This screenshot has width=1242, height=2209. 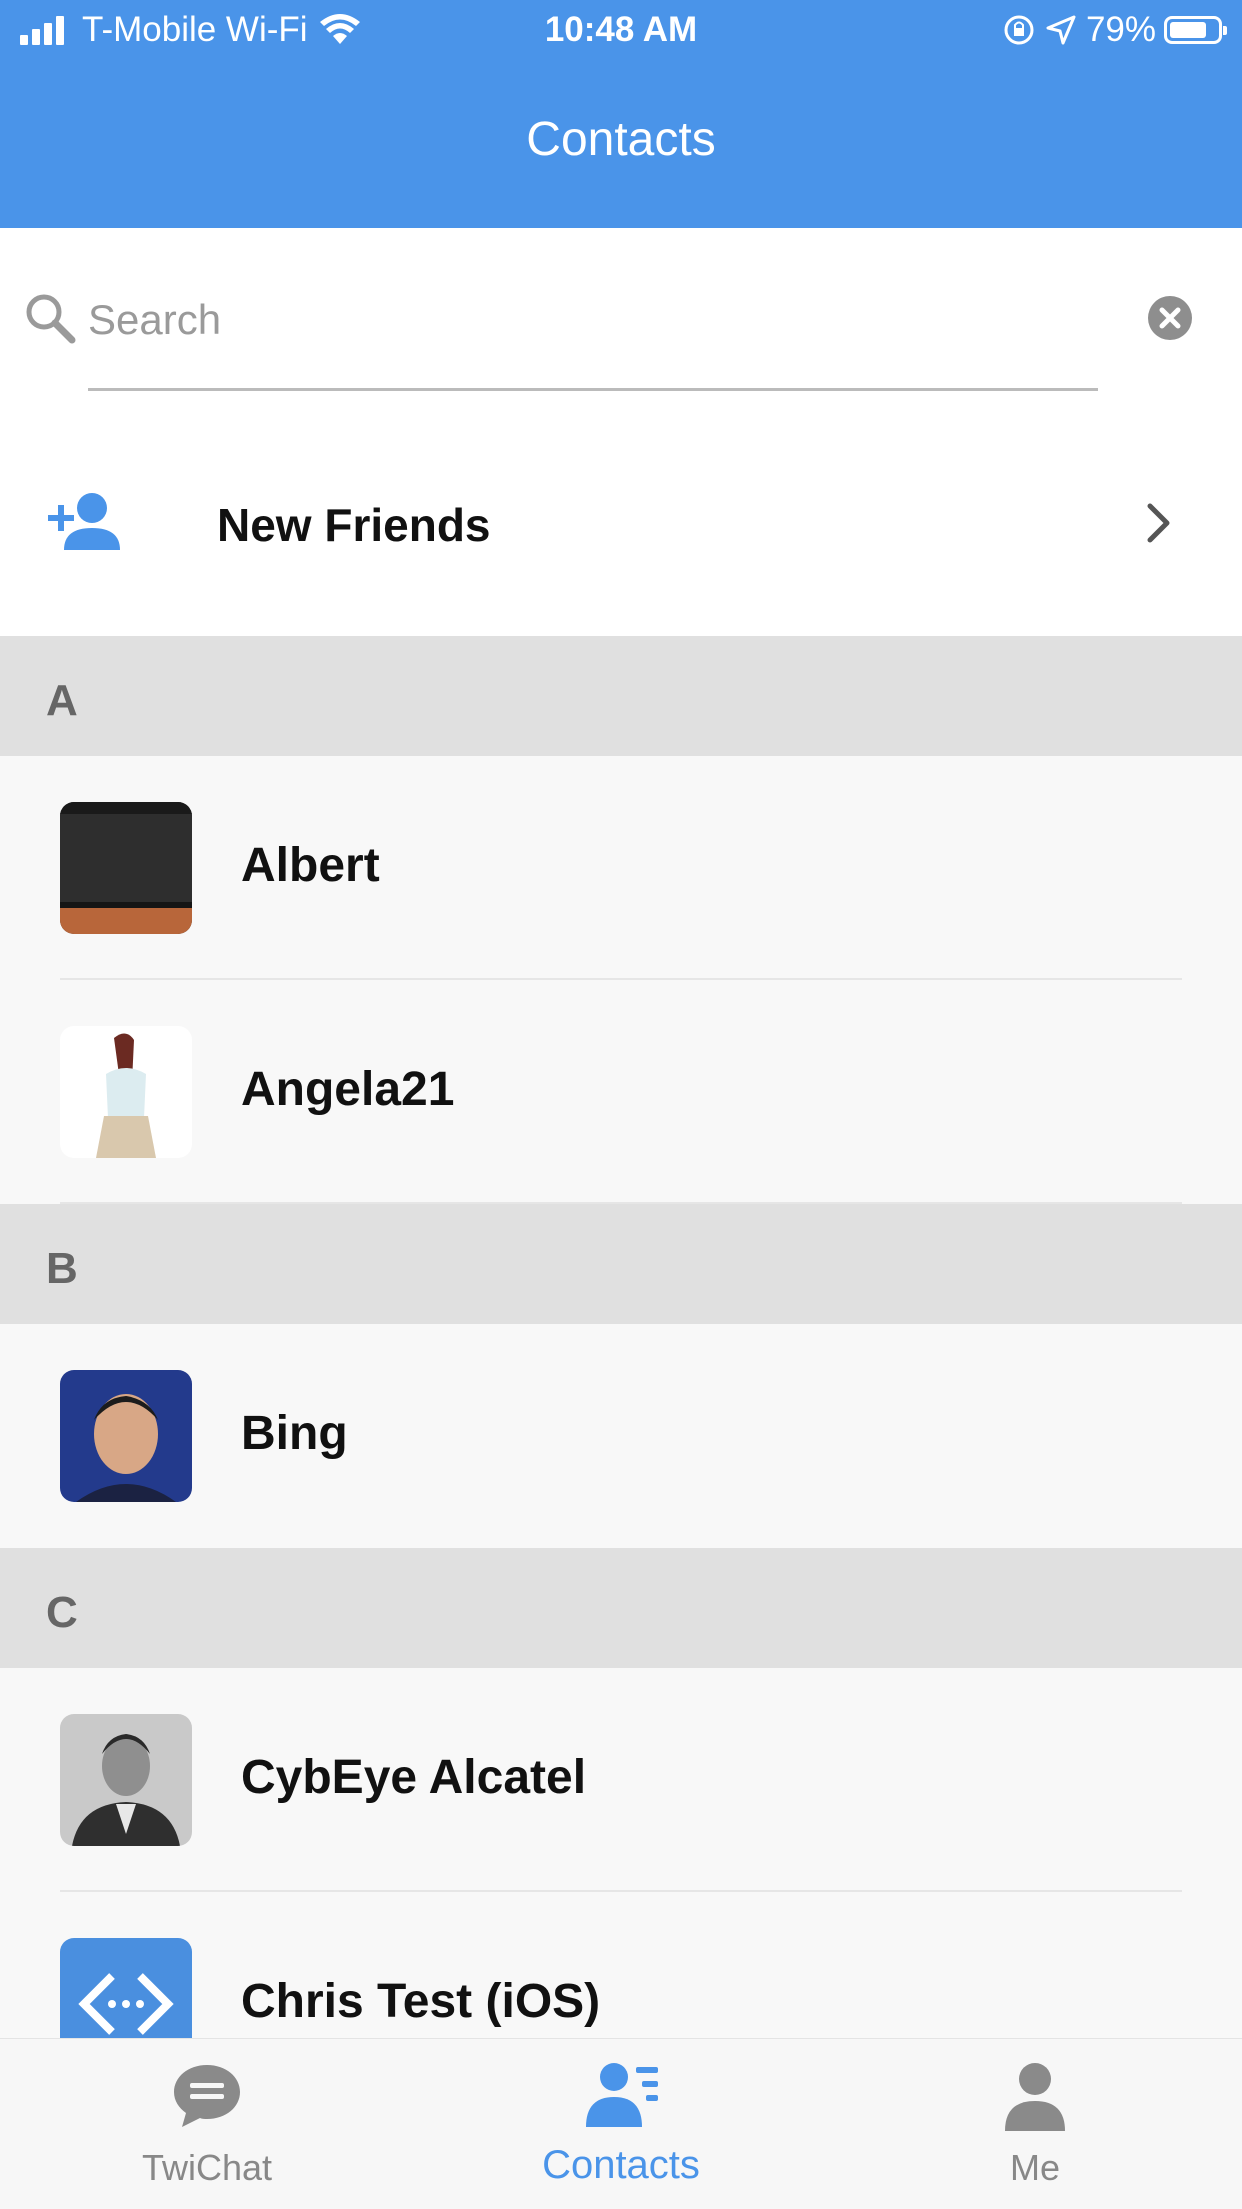 I want to click on search-underline, so click(x=593, y=389).